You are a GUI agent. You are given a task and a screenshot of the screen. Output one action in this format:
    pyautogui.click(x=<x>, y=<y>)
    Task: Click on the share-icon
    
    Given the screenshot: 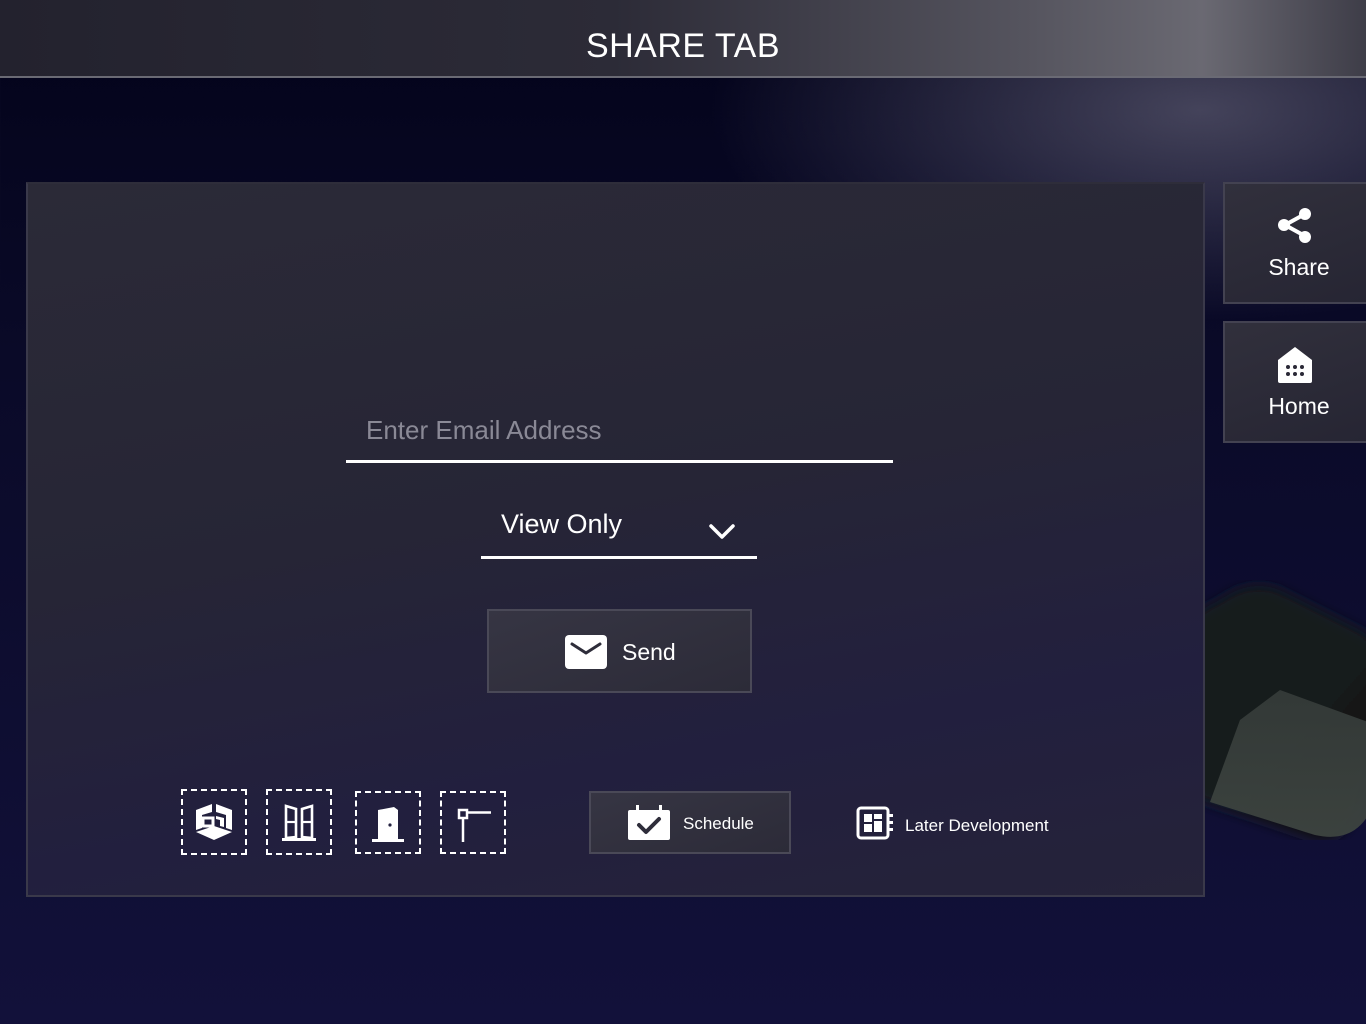 What is the action you would take?
    pyautogui.click(x=1294, y=225)
    